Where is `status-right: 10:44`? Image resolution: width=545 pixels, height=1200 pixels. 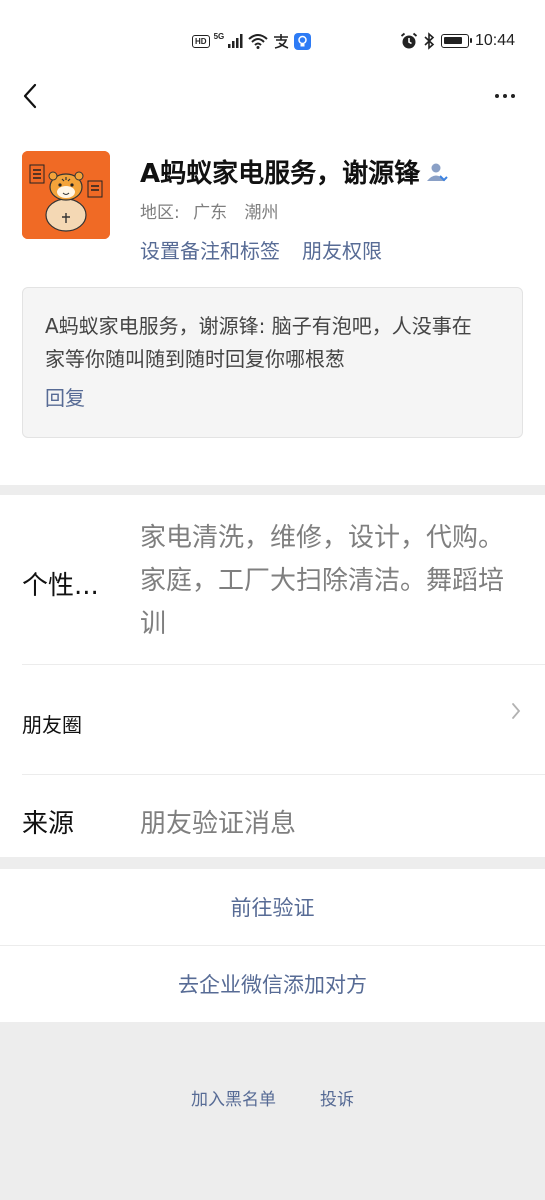
status-right: 10:44 is located at coordinates (457, 41).